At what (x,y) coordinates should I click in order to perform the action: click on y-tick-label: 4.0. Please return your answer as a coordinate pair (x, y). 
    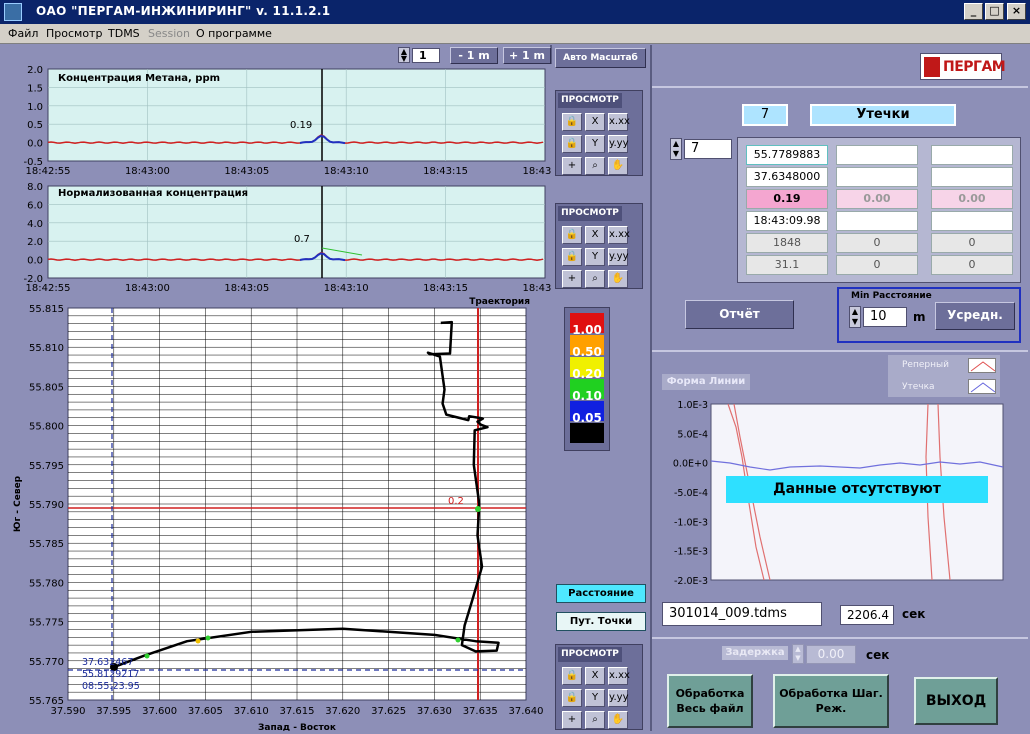
    Looking at the image, I should click on (35, 224).